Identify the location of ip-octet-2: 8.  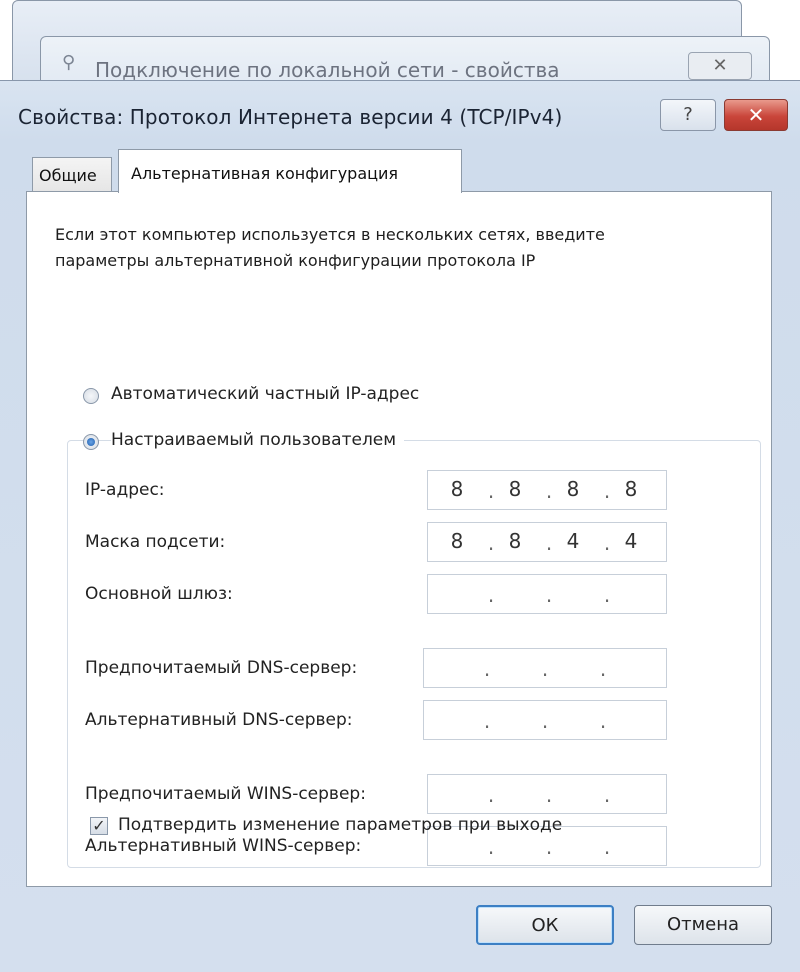
(515, 489).